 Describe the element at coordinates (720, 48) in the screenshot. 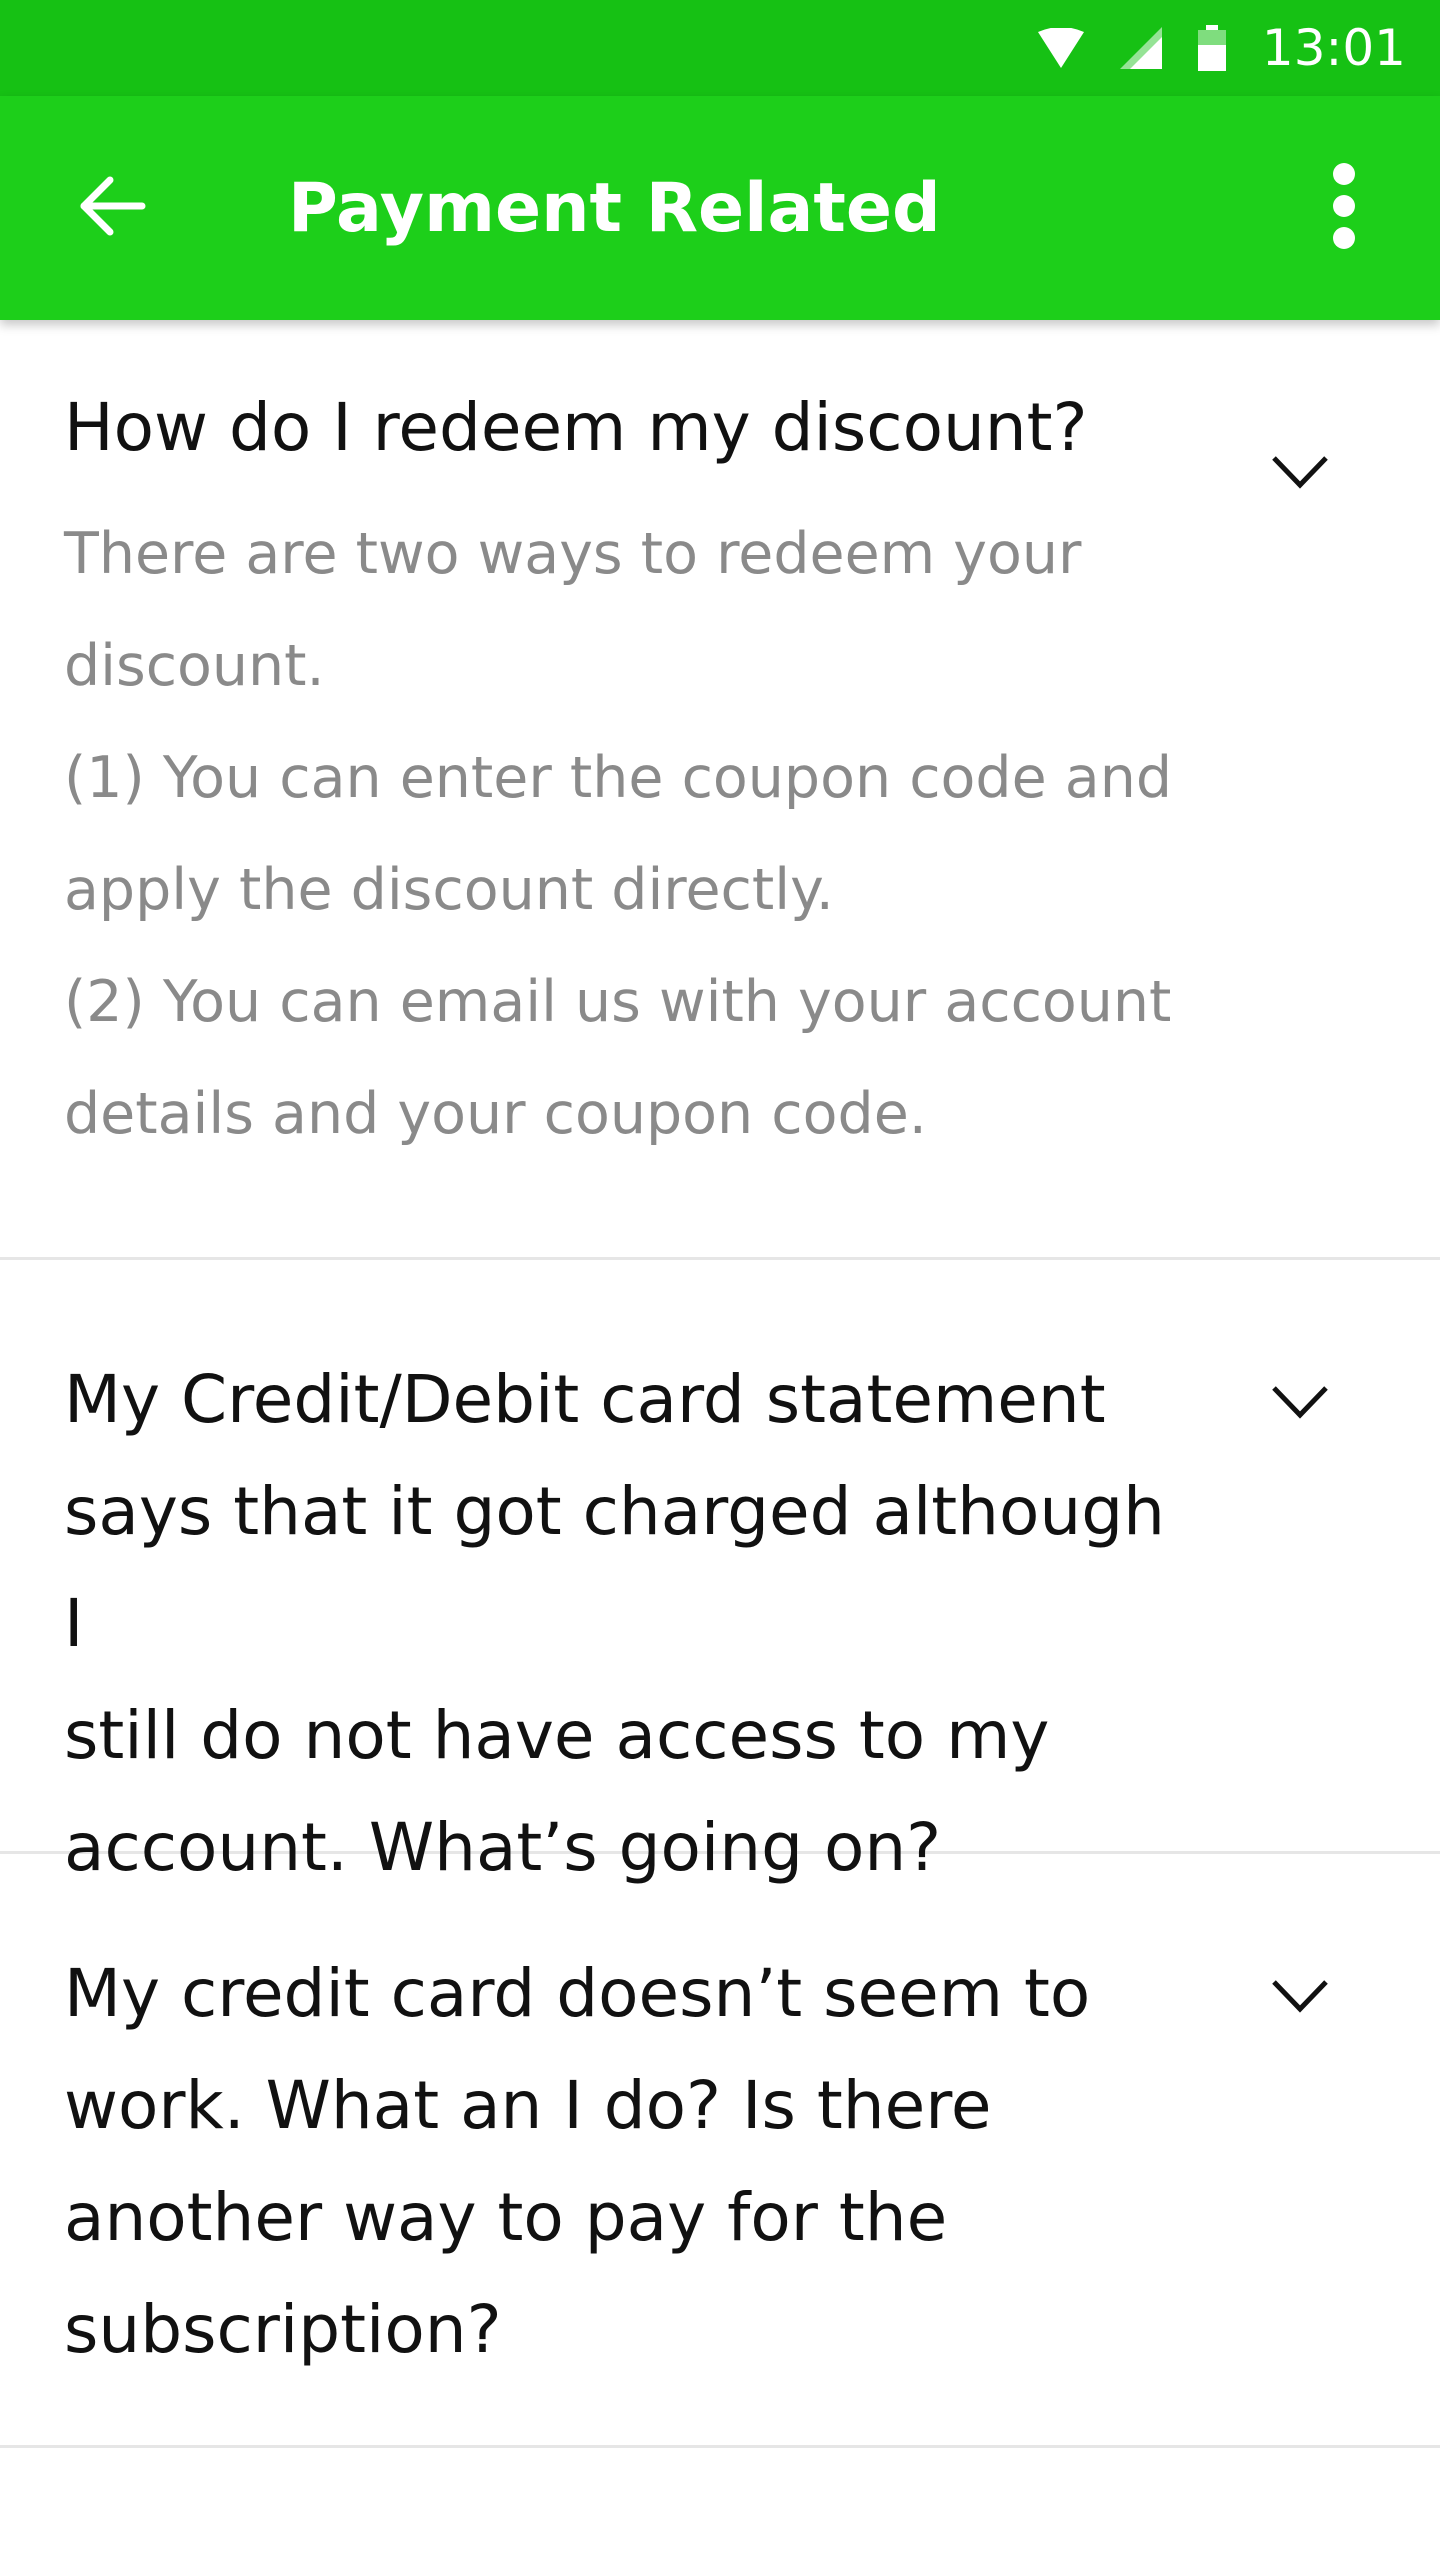

I see `status-bar: 13:01` at that location.